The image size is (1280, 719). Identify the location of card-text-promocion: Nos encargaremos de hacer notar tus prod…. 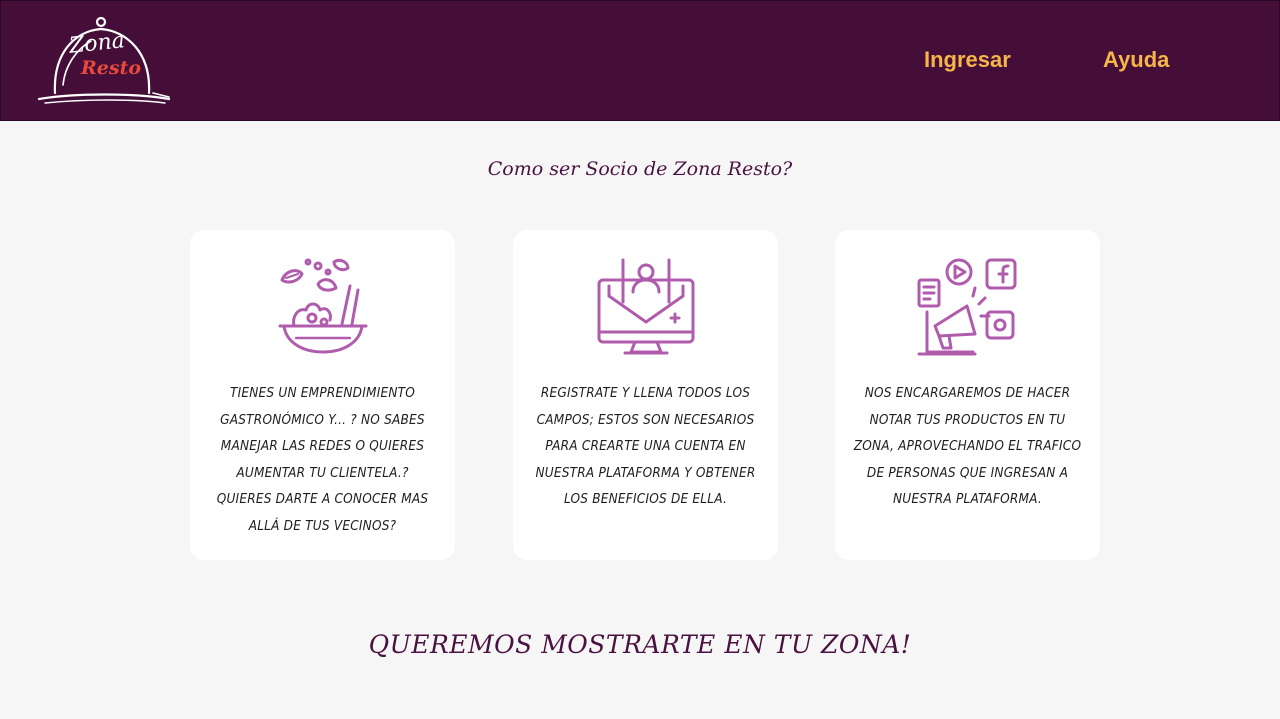
(967, 446).